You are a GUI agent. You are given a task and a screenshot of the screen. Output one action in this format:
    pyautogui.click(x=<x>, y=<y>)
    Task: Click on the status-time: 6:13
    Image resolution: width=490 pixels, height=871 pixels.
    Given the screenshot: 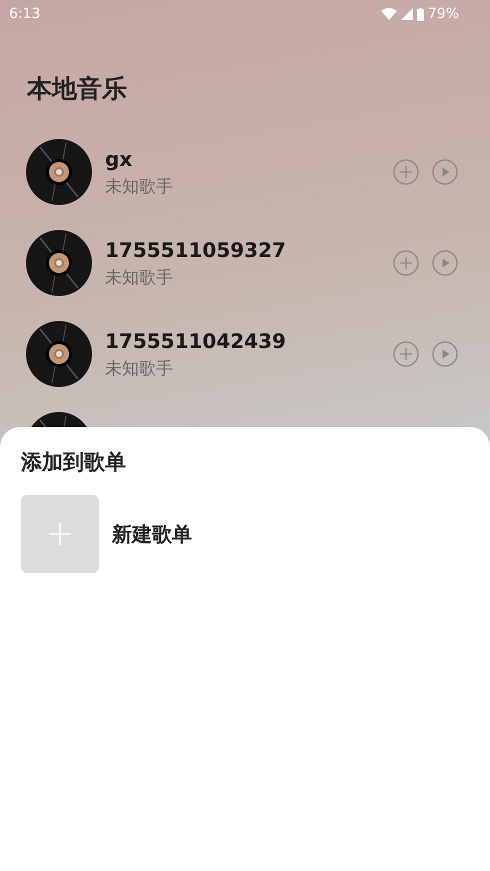 What is the action you would take?
    pyautogui.click(x=24, y=14)
    